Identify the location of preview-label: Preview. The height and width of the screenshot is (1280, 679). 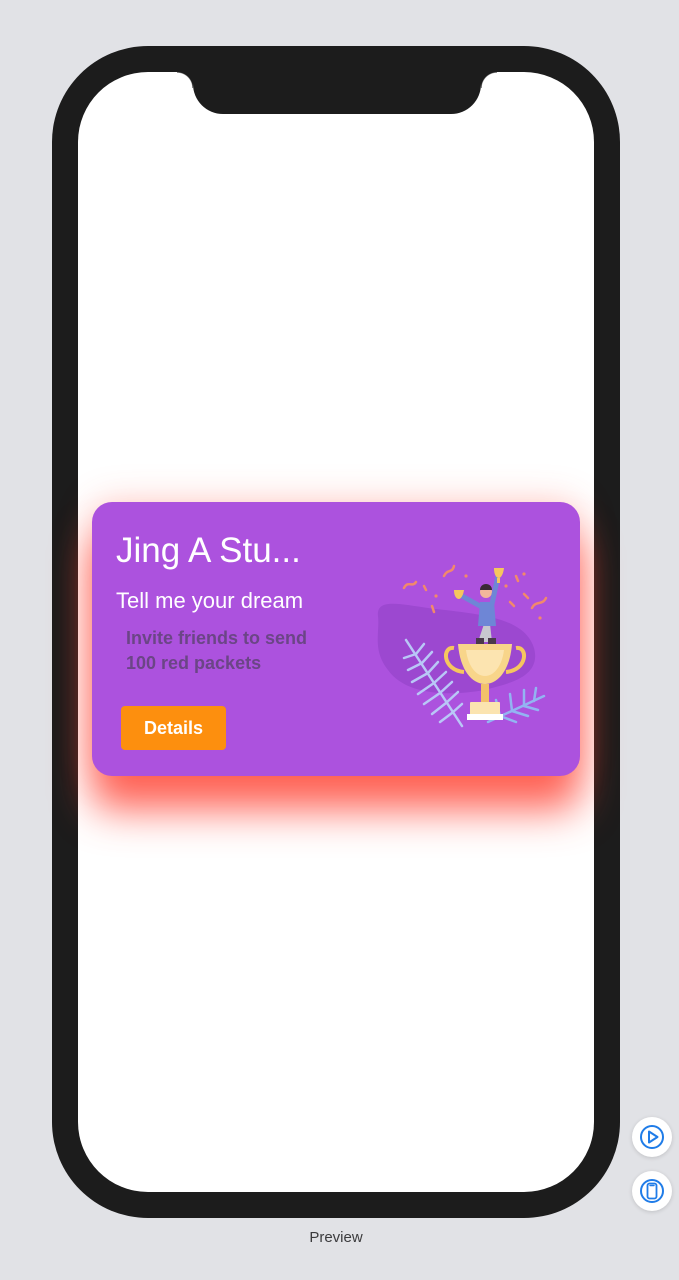
(336, 1237).